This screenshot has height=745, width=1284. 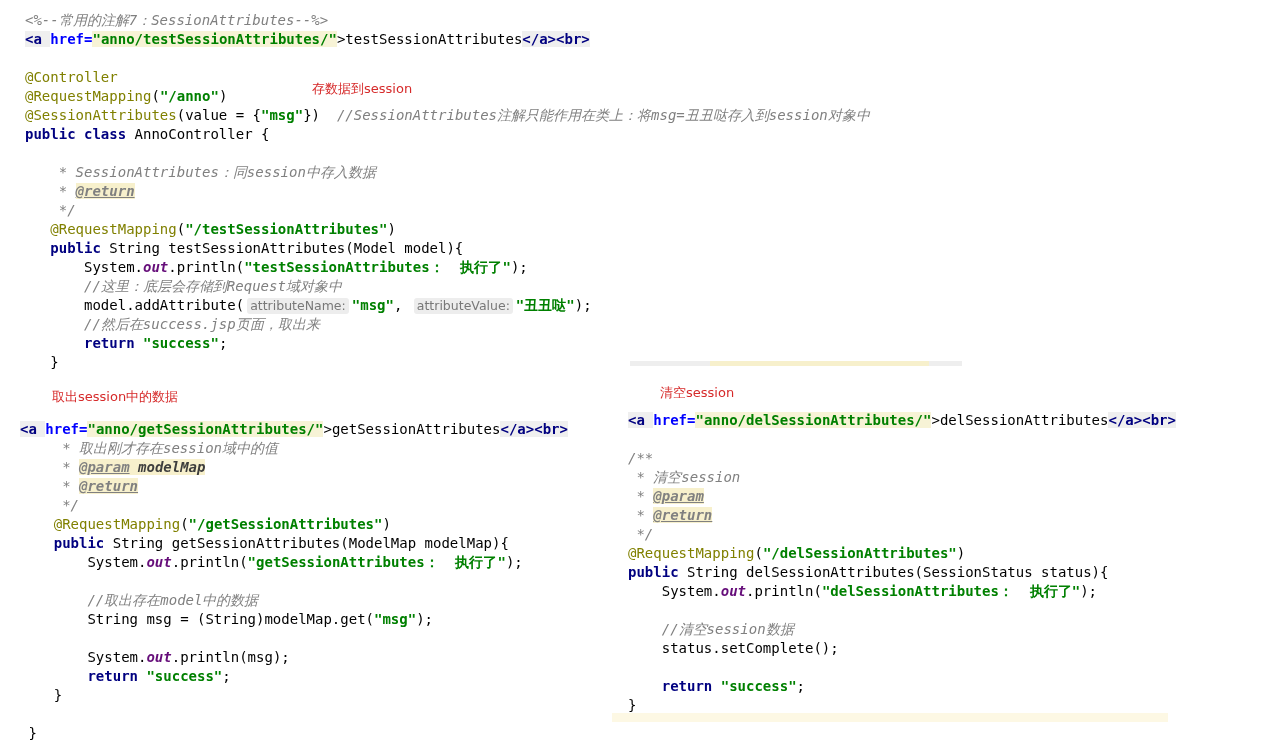 I want to click on code-line: @SessionAttributes(value = {"msg"}) //SessionAttributes注解只能作用在类上：将msg=丑丑哒存入到session对象中, so click(x=447, y=115).